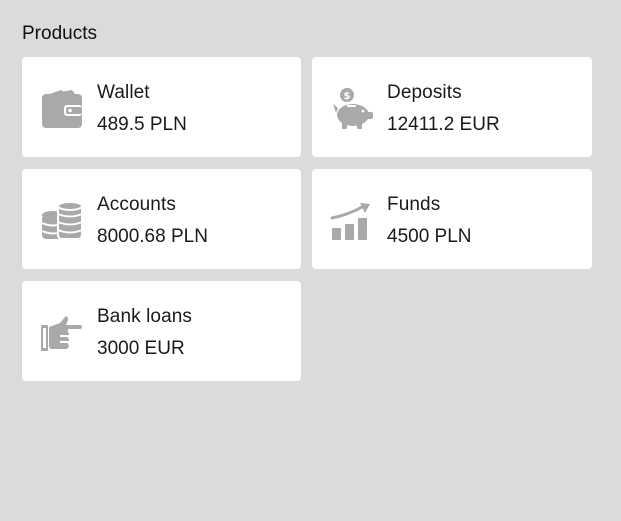 This screenshot has height=521, width=621. Describe the element at coordinates (452, 107) in the screenshot. I see `product-card-deposits: $ Deposits 12411.2 EUR` at that location.